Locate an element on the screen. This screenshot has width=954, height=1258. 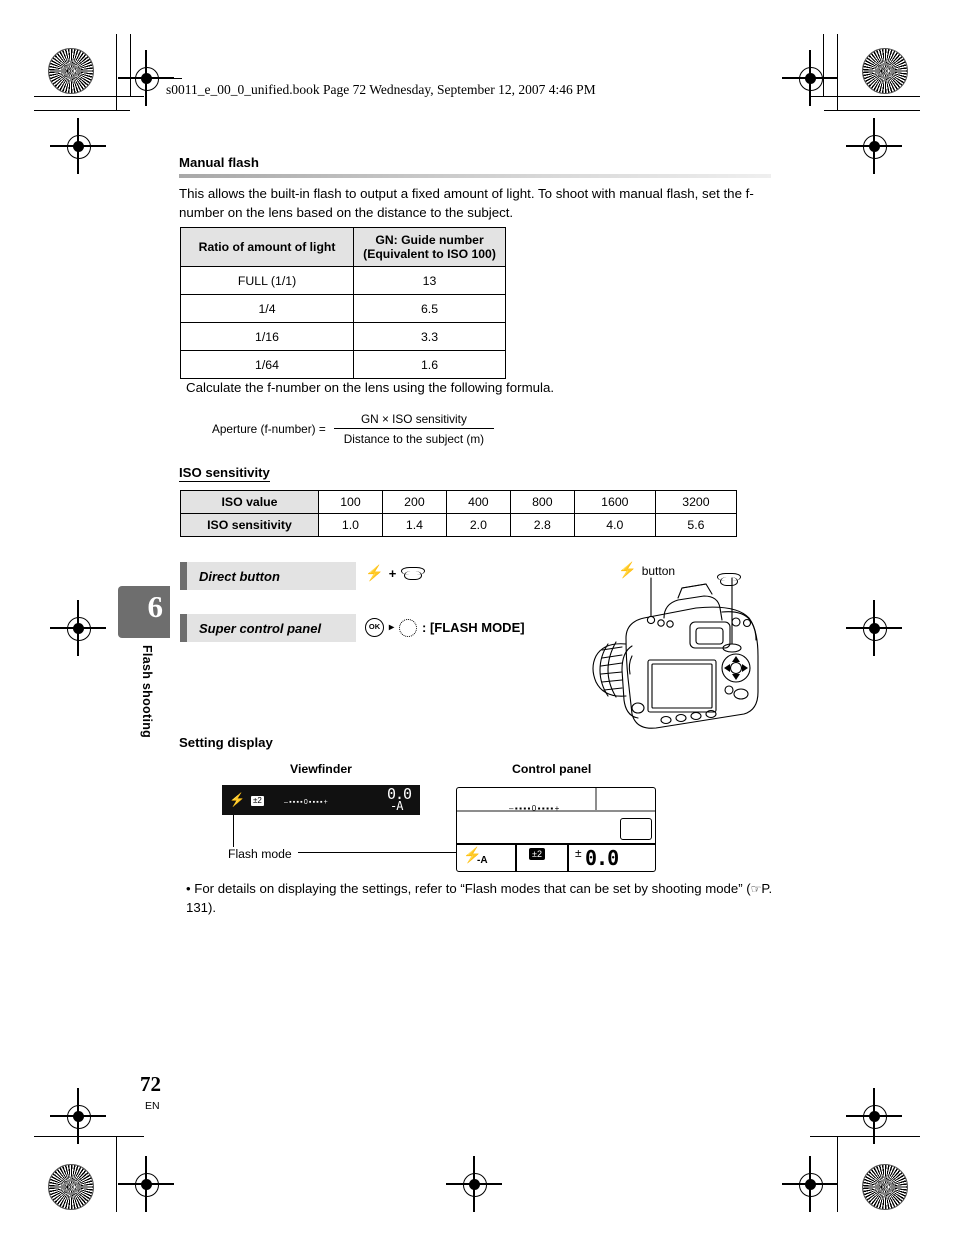
trim-rule-top-left-h2 is located at coordinates (82, 111).